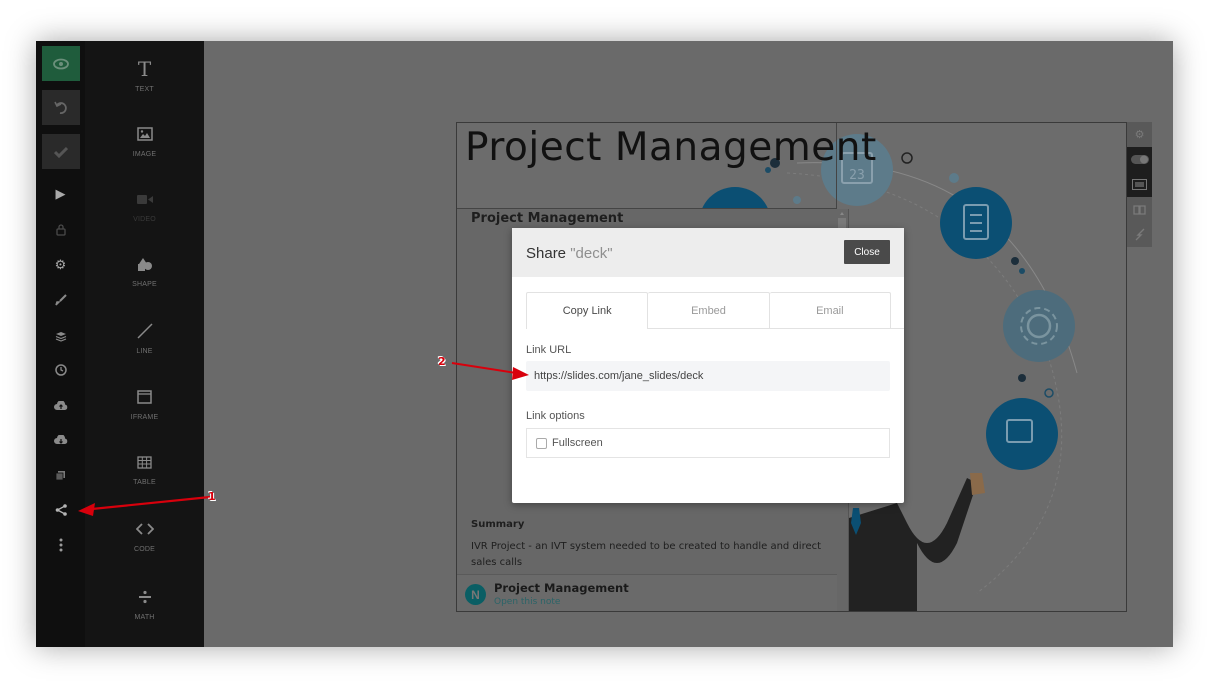 This screenshot has width=1209, height=688. I want to click on save-button, so click(61, 151).